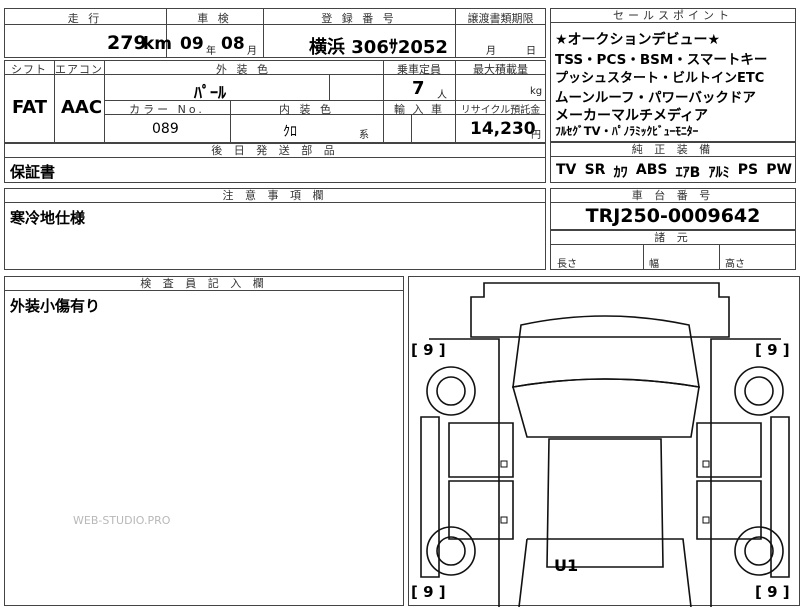  I want to click on capacity-value: 7, so click(418, 88).